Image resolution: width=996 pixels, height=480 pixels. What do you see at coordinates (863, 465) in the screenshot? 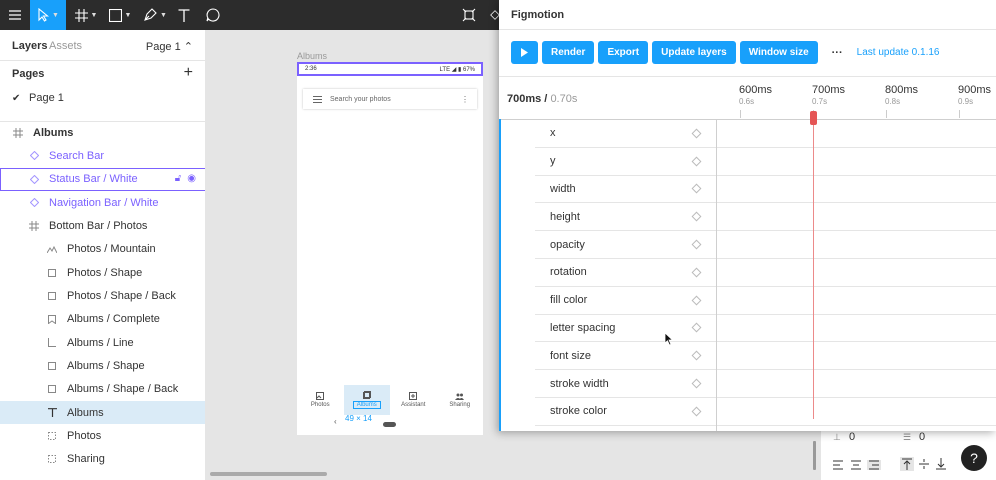
I see `text-align-icons` at bounding box center [863, 465].